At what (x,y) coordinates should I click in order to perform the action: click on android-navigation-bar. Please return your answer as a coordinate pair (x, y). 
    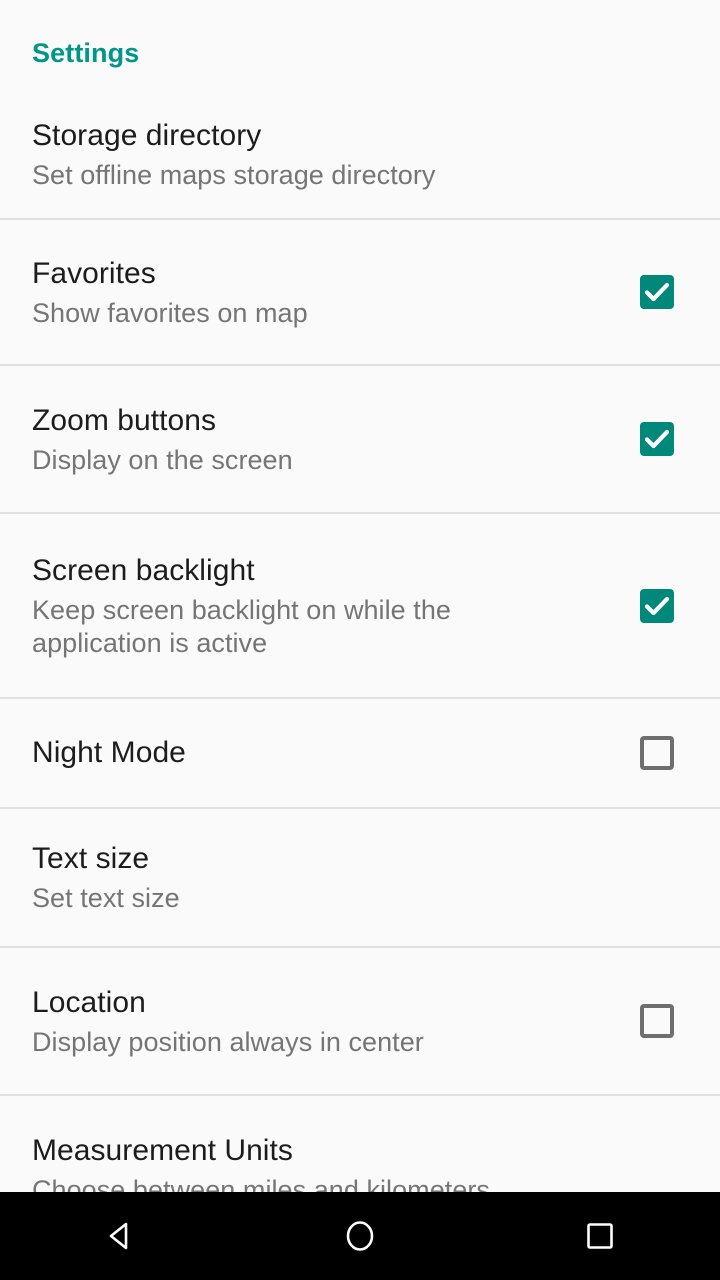
    Looking at the image, I should click on (360, 1236).